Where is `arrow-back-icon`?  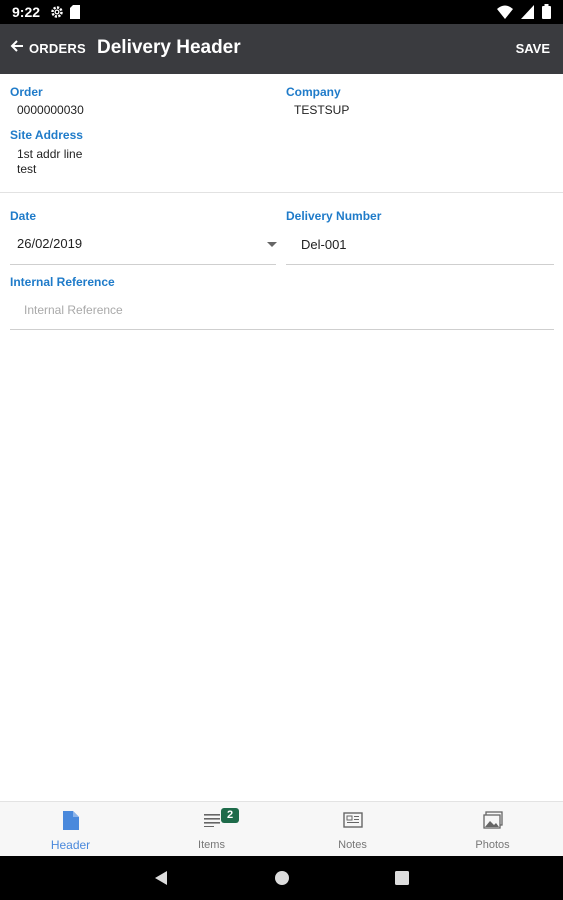 arrow-back-icon is located at coordinates (17, 48).